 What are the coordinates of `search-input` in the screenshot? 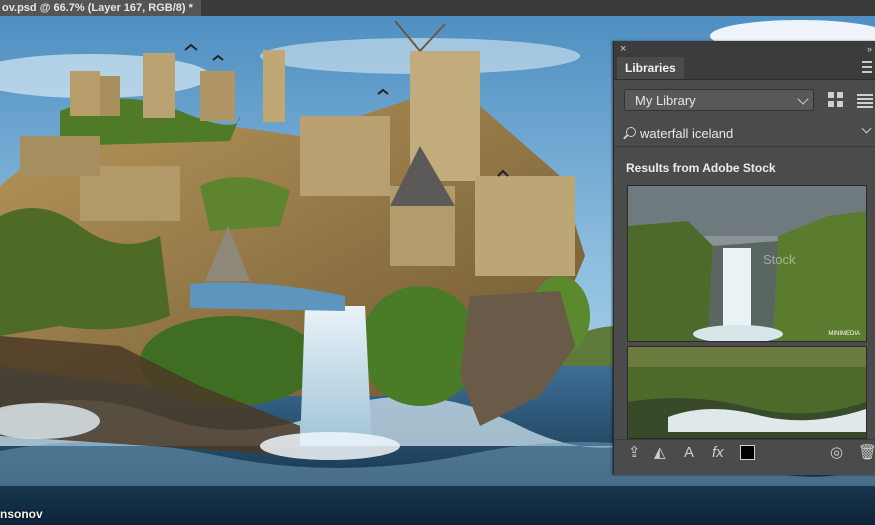 It's located at (745, 133).